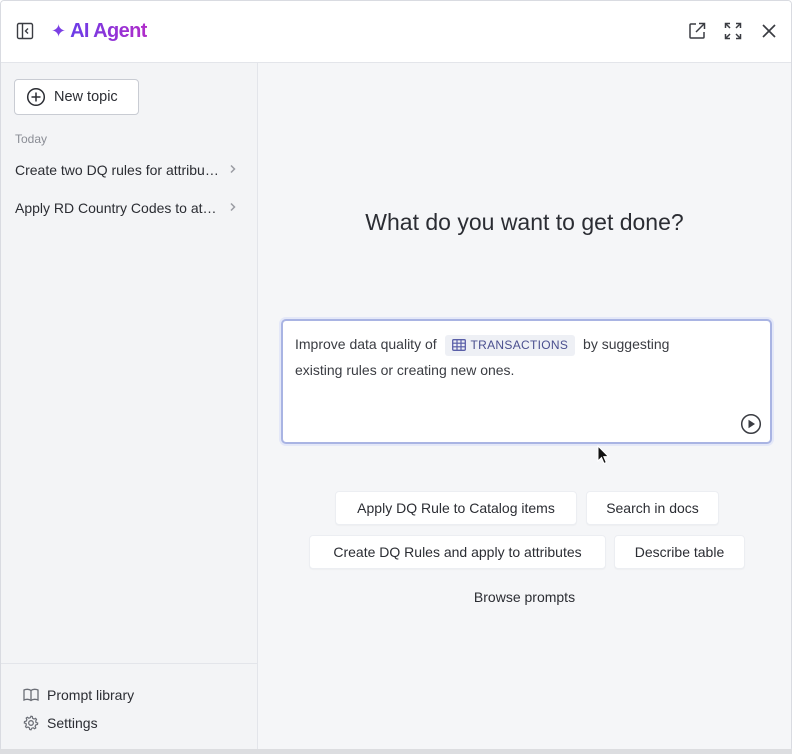  I want to click on brand-name: AI Agent, so click(108, 30).